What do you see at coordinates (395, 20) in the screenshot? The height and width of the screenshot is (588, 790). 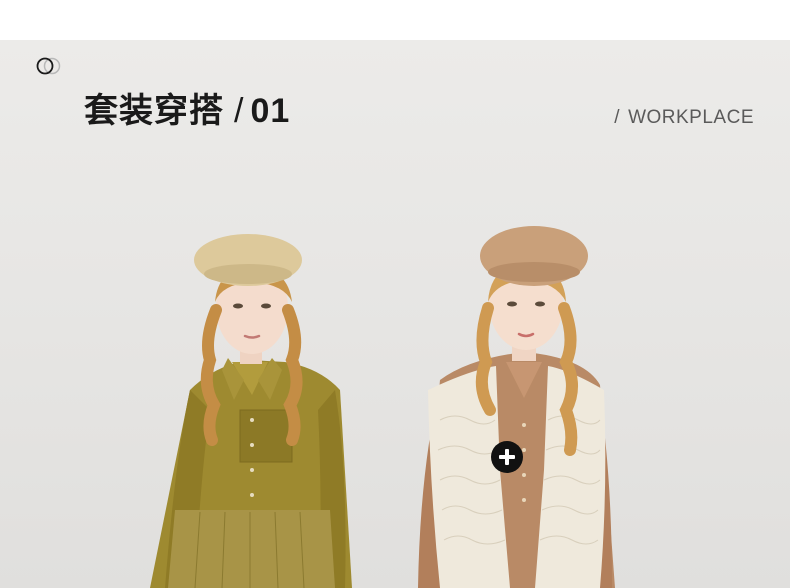 I see `top-spacer` at bounding box center [395, 20].